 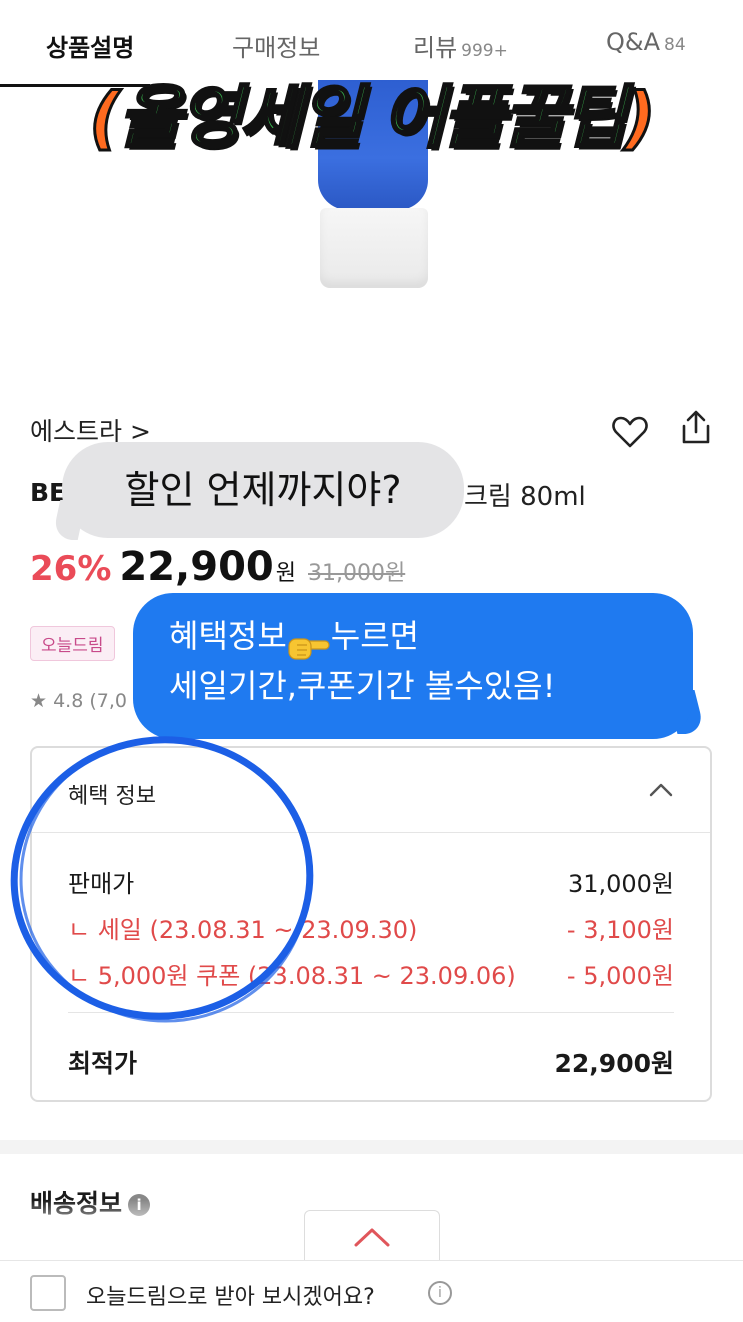 I want to click on share-icon, so click(x=696, y=428).